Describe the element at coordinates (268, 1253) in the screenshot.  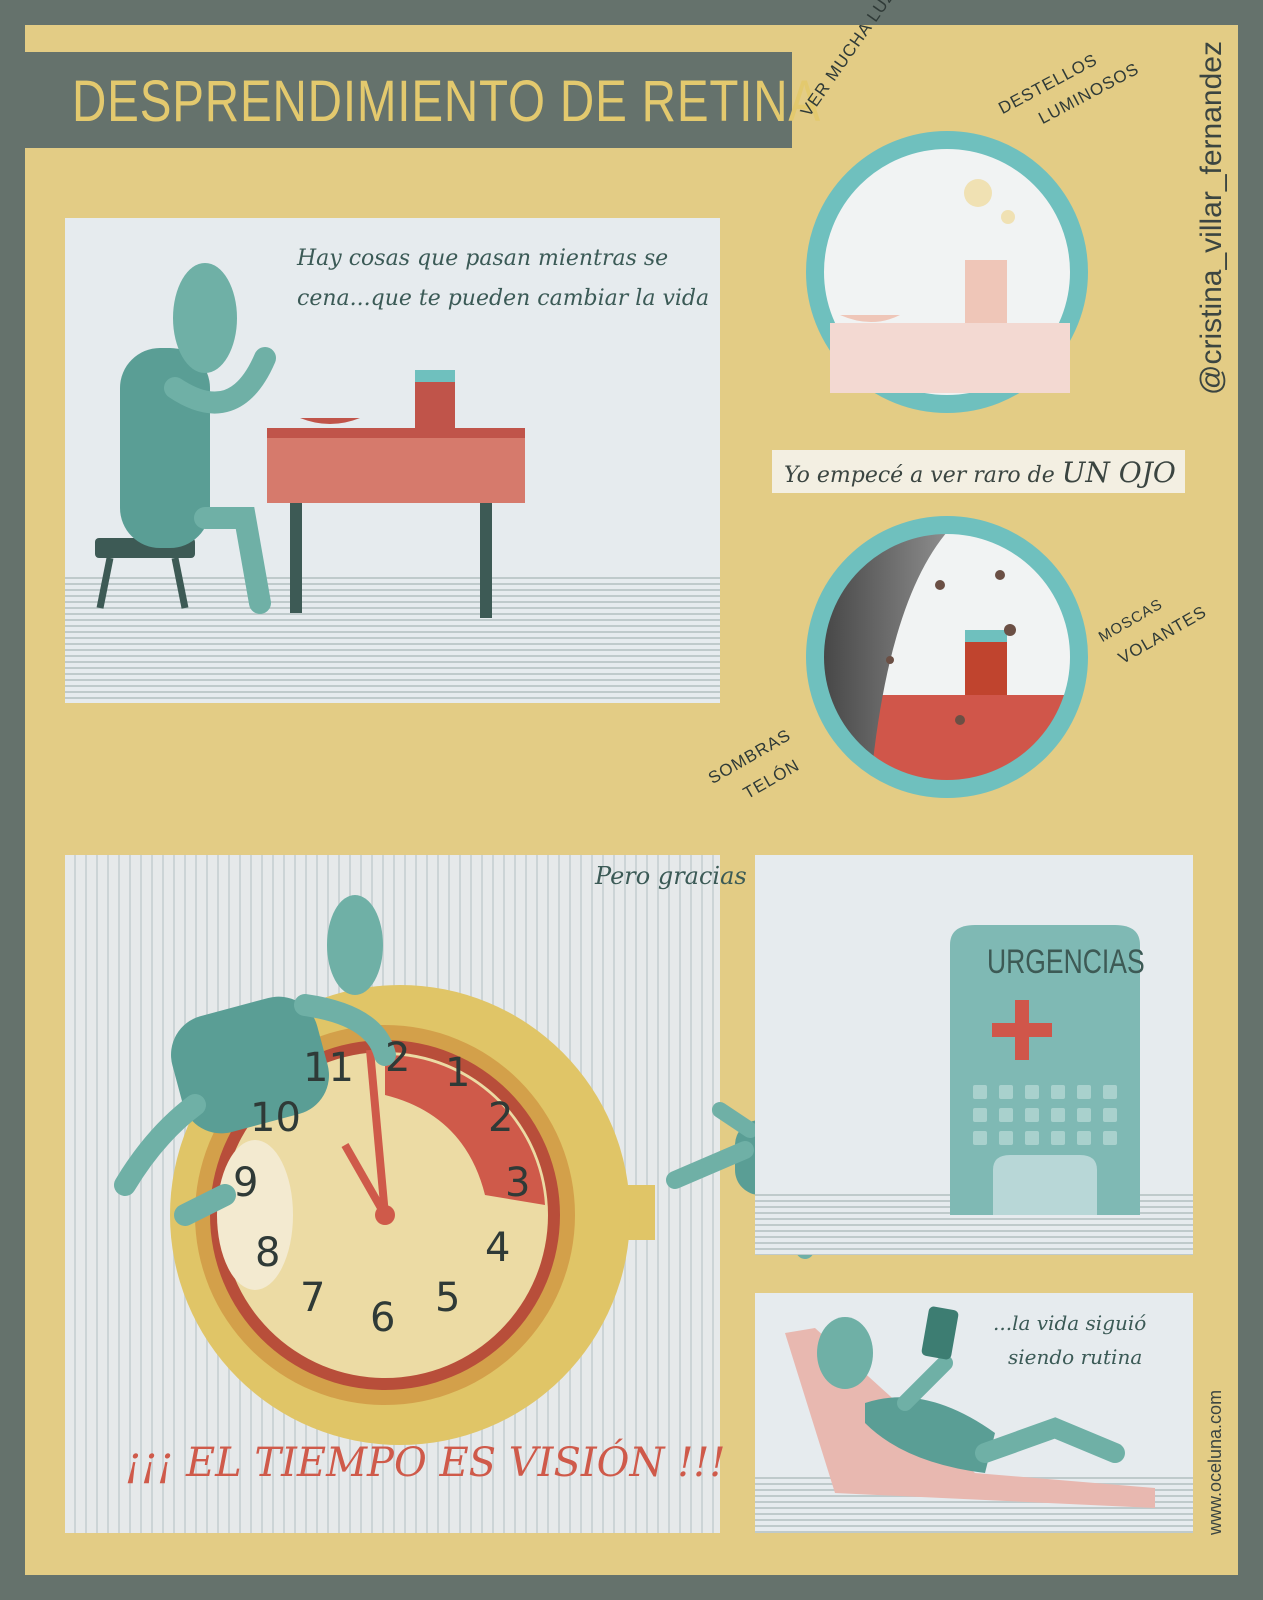
I see `clock-number: 8` at that location.